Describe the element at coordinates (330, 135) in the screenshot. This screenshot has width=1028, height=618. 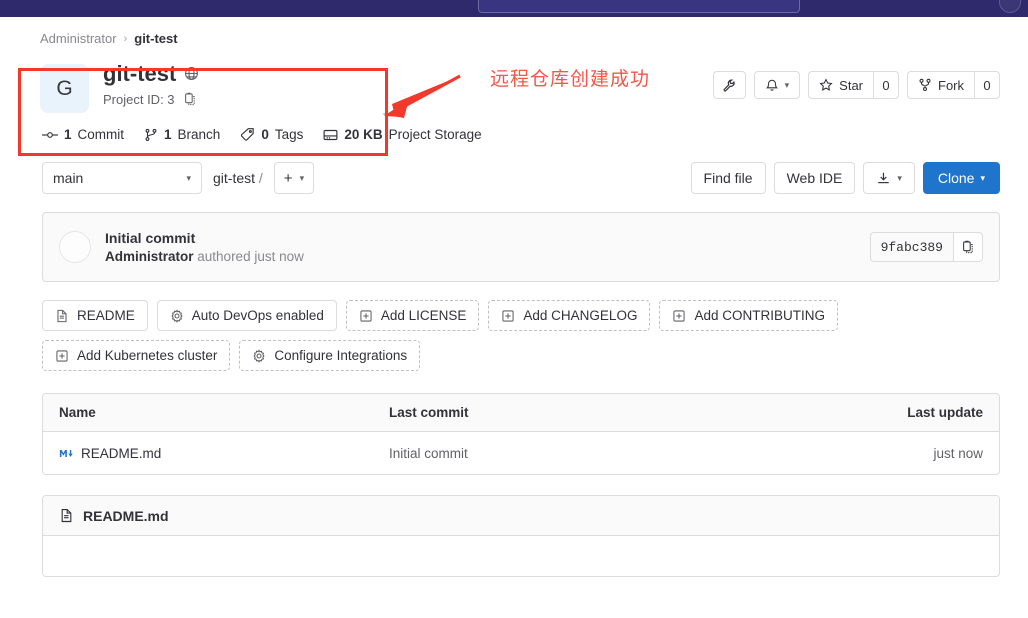
I see `storage-icon` at that location.